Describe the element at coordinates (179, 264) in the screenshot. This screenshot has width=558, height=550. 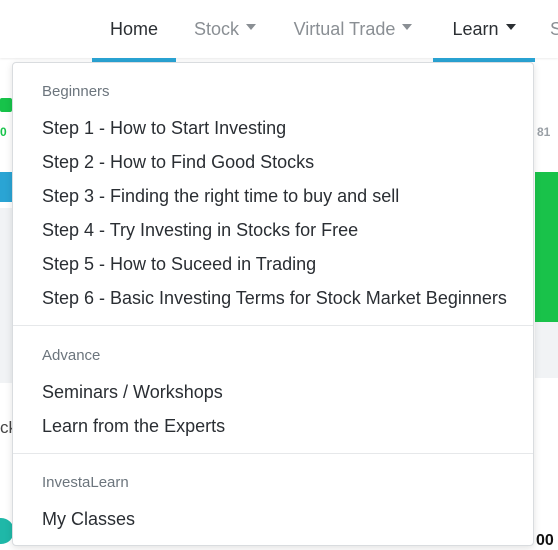
I see `menu-item-step-5: Step 5 - How to Suceed in Trading` at that location.